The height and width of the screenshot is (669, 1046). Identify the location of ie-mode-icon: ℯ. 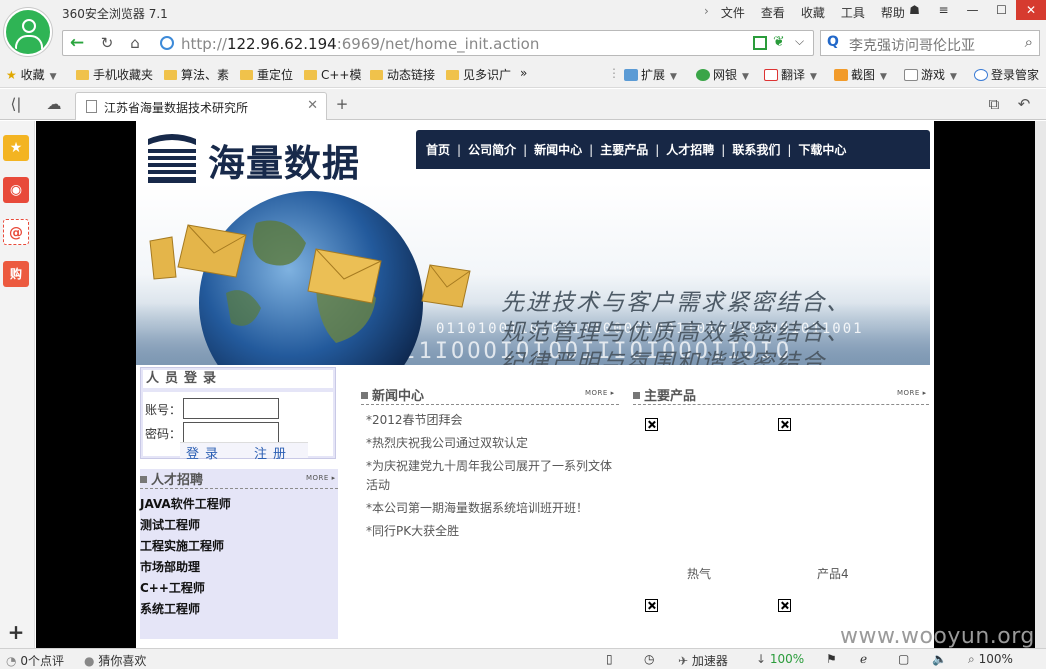
(863, 659).